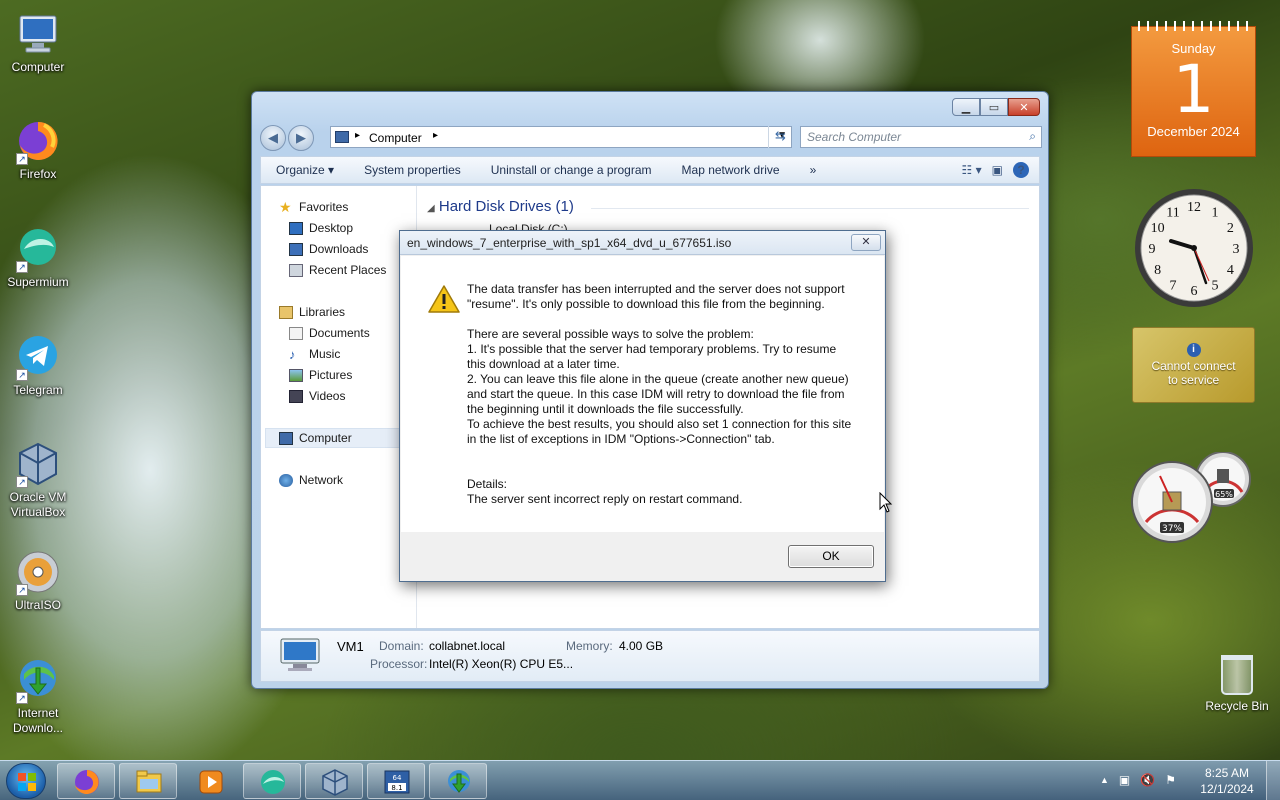 The image size is (1280, 800). What do you see at coordinates (321, 228) in the screenshot?
I see `nav-desktop: Desktop` at bounding box center [321, 228].